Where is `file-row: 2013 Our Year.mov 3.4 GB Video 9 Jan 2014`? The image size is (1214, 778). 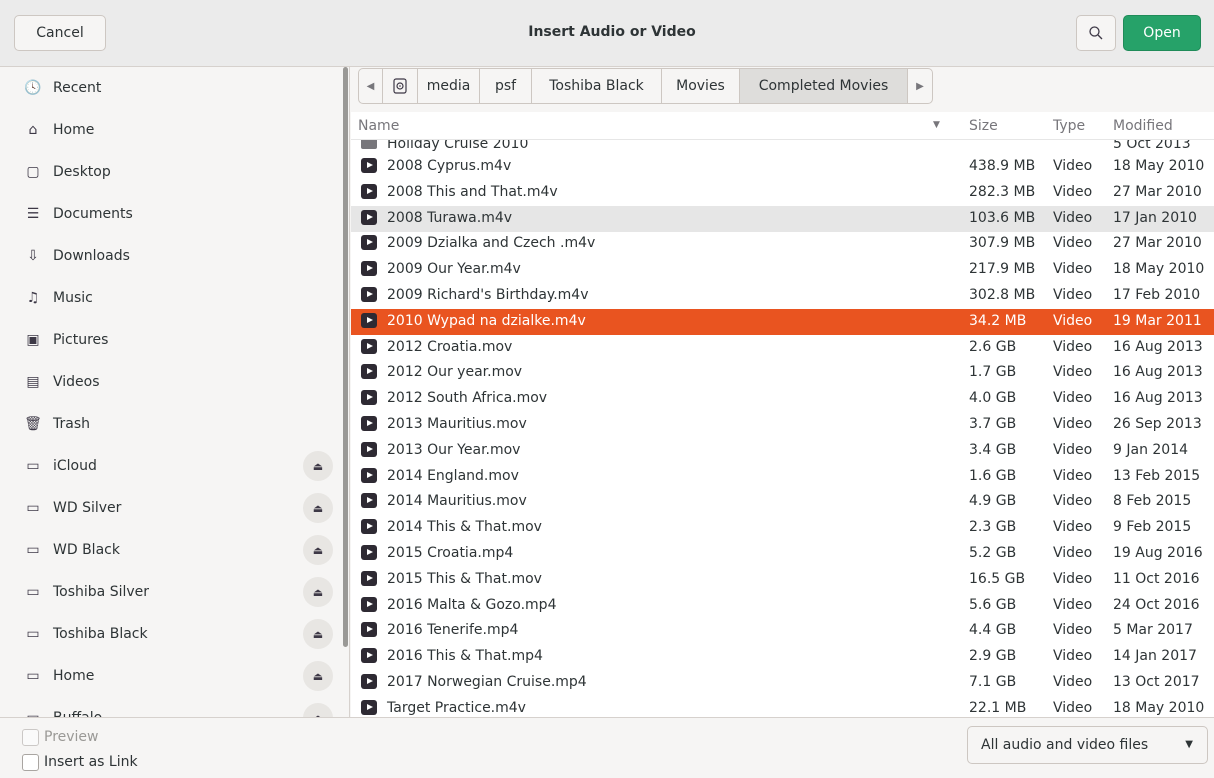 file-row: 2013 Our Year.mov 3.4 GB Video 9 Jan 2014 is located at coordinates (782, 451).